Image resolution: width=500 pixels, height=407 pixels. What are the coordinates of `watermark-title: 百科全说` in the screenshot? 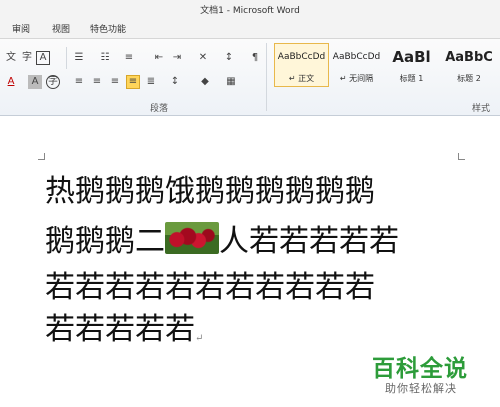 It's located at (420, 369).